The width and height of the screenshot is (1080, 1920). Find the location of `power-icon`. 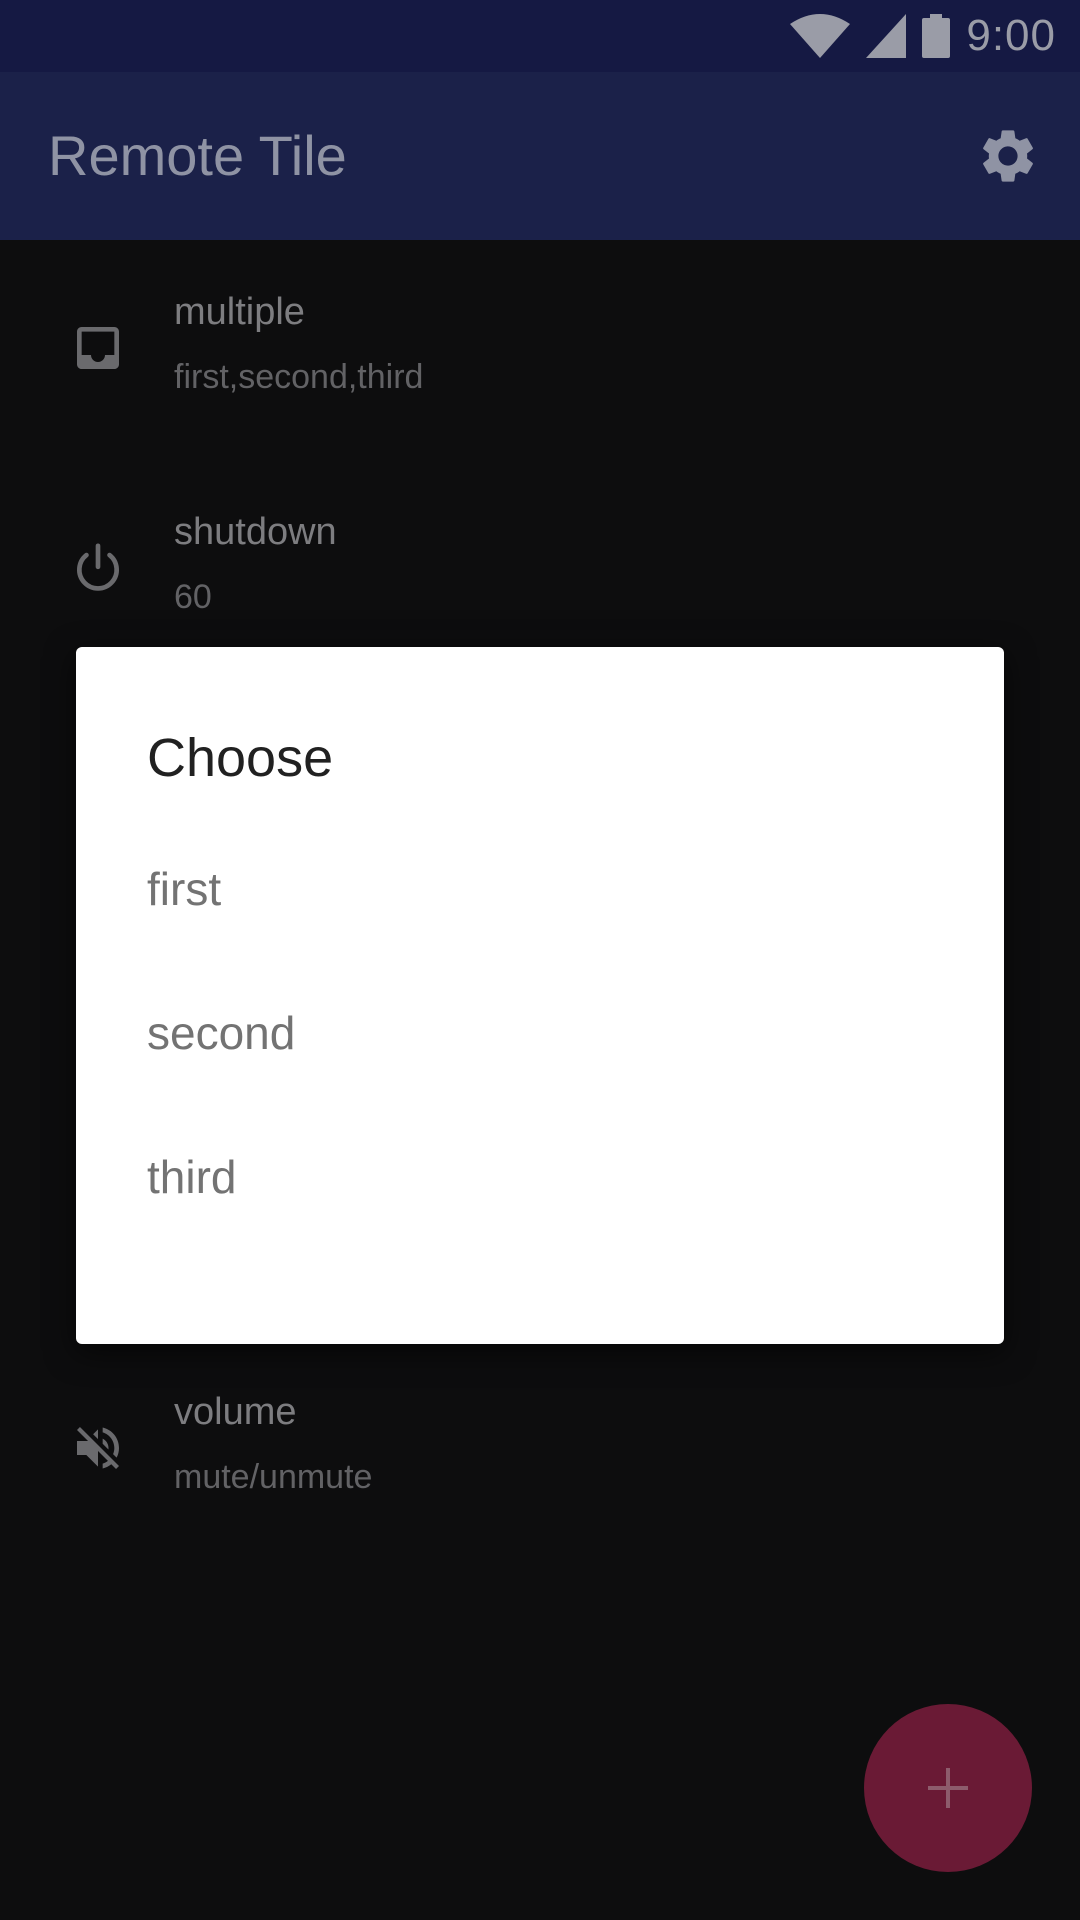

power-icon is located at coordinates (98, 567).